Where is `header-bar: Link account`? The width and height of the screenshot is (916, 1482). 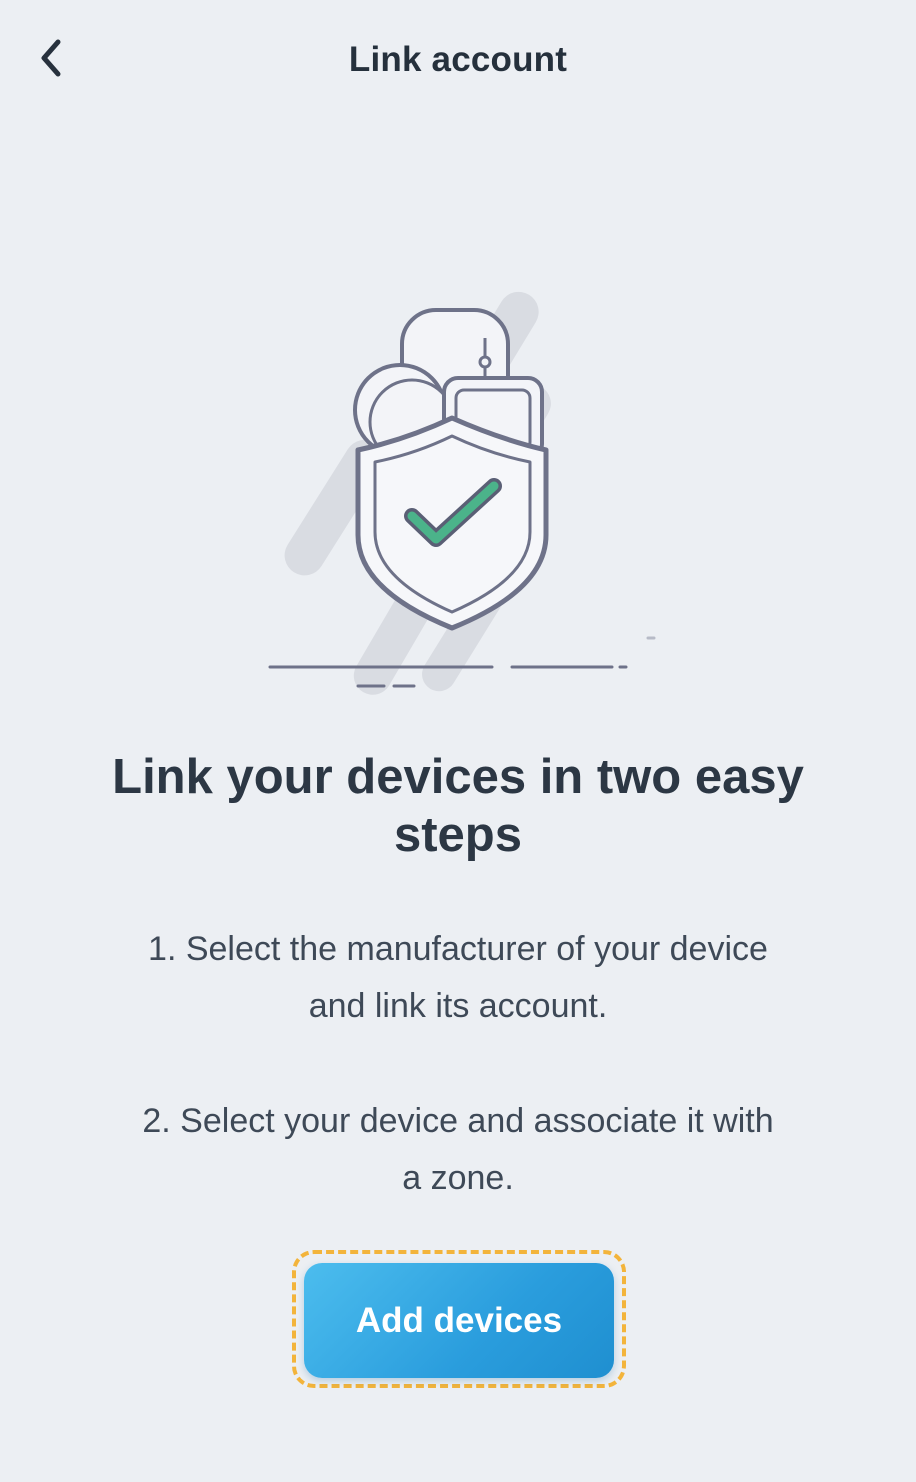
header-bar: Link account is located at coordinates (458, 62).